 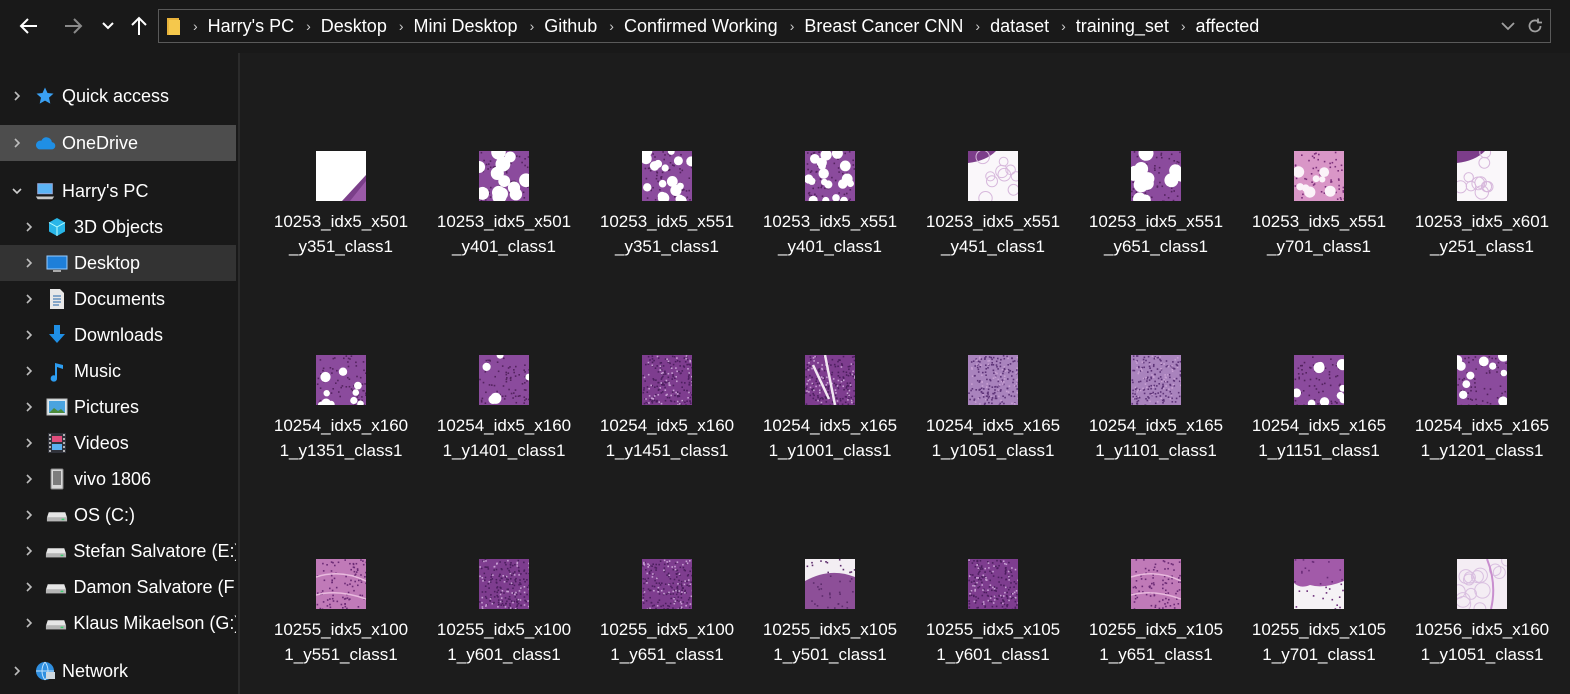 What do you see at coordinates (118, 515) in the screenshot?
I see `sidebar-item-os-c: OS (C:)` at bounding box center [118, 515].